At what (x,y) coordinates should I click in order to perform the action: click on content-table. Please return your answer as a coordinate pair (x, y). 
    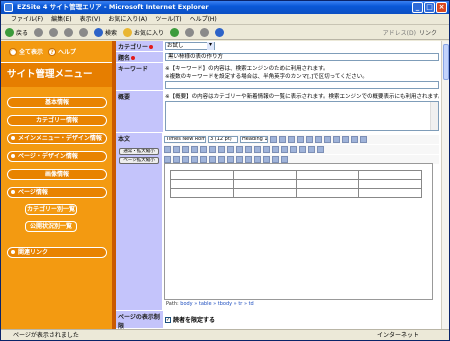
    Looking at the image, I should click on (296, 184).